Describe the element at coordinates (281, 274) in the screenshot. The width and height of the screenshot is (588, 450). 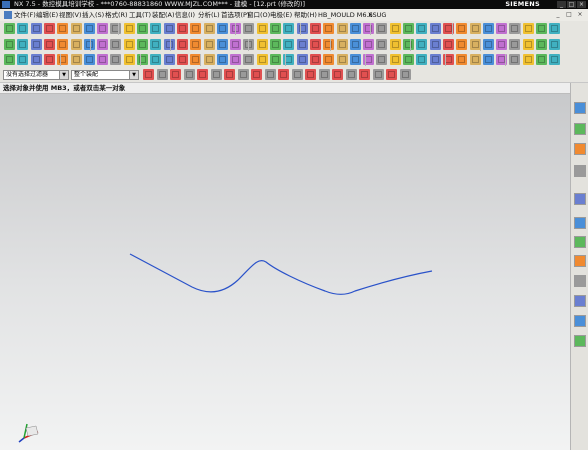
I see `spline-curve` at that location.